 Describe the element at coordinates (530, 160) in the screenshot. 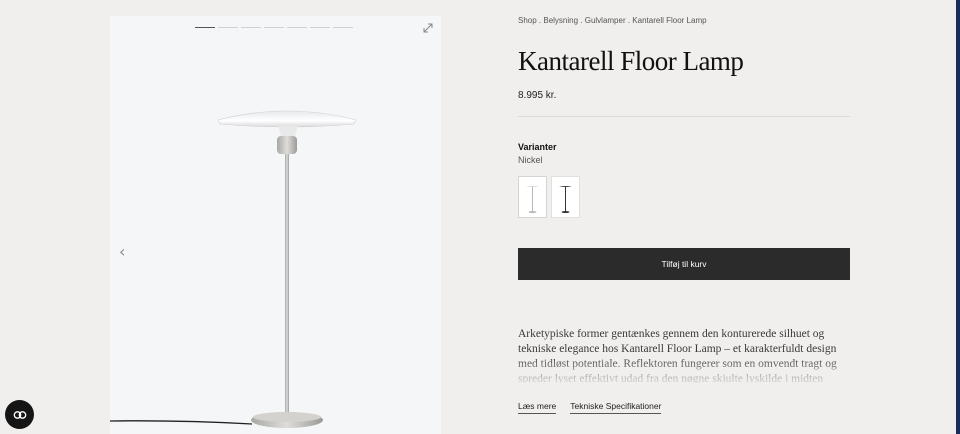

I see `selected-variant: Nickel` at that location.